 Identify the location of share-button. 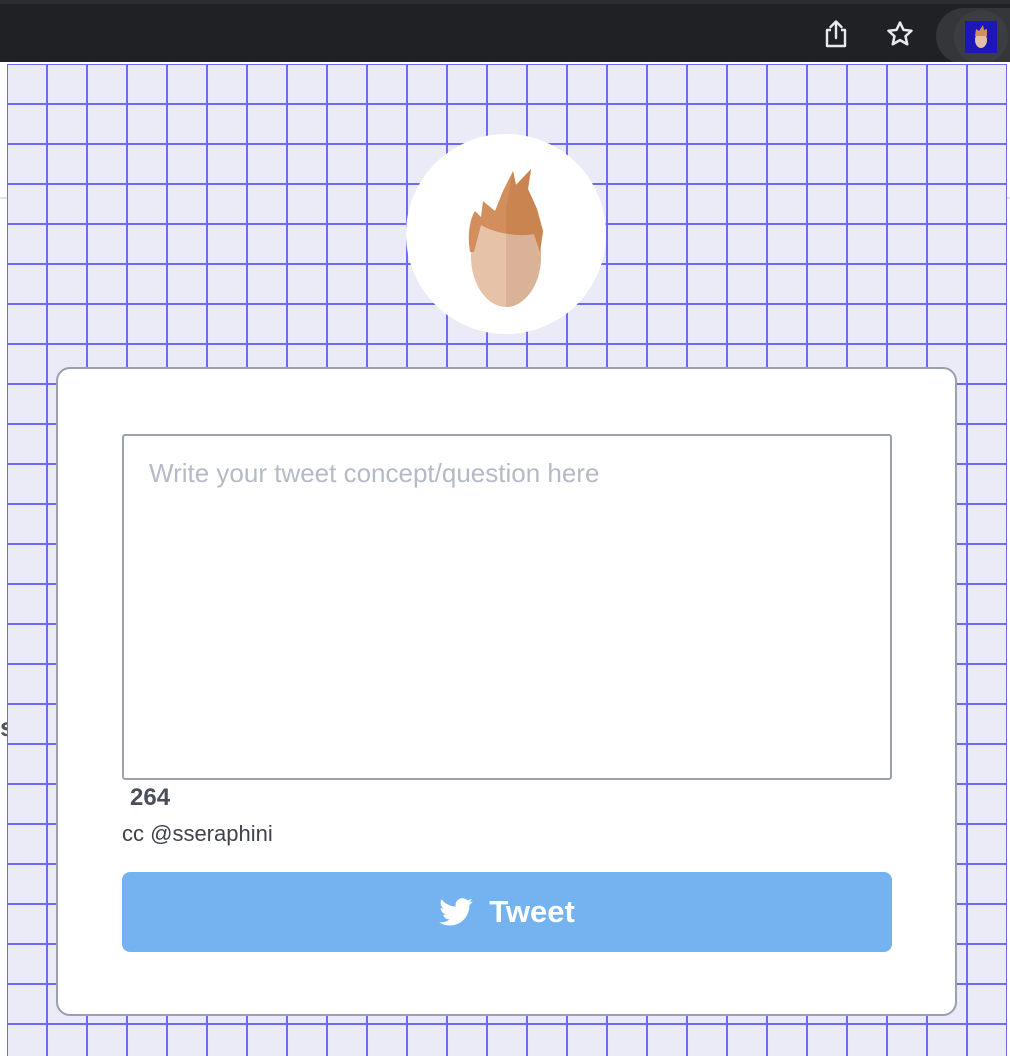
(836, 34).